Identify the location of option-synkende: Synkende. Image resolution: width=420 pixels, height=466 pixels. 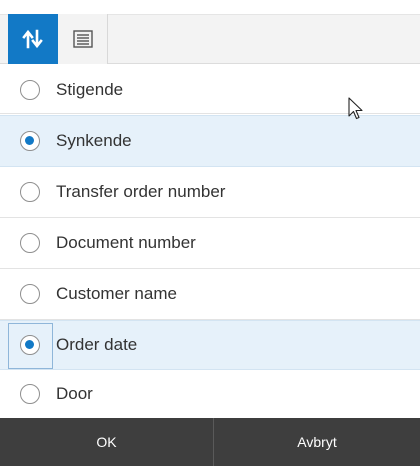
(210, 141).